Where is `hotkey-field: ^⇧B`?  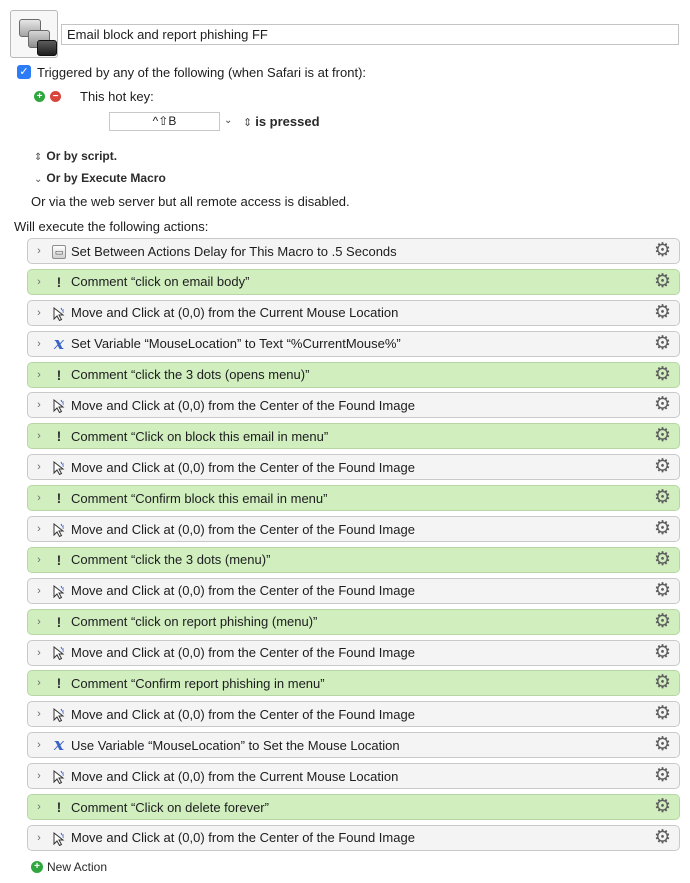
hotkey-field: ^⇧B is located at coordinates (164, 121).